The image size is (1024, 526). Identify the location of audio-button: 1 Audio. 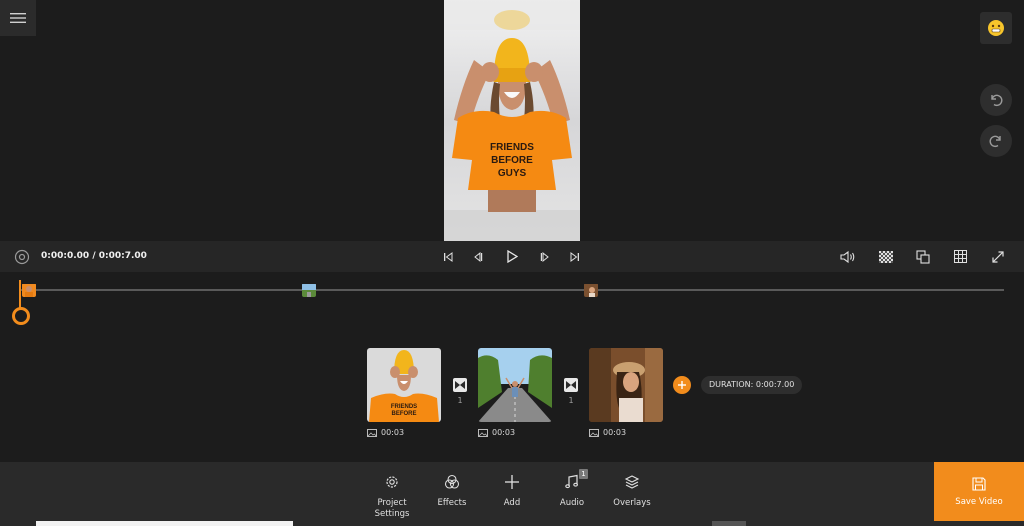
(572, 489).